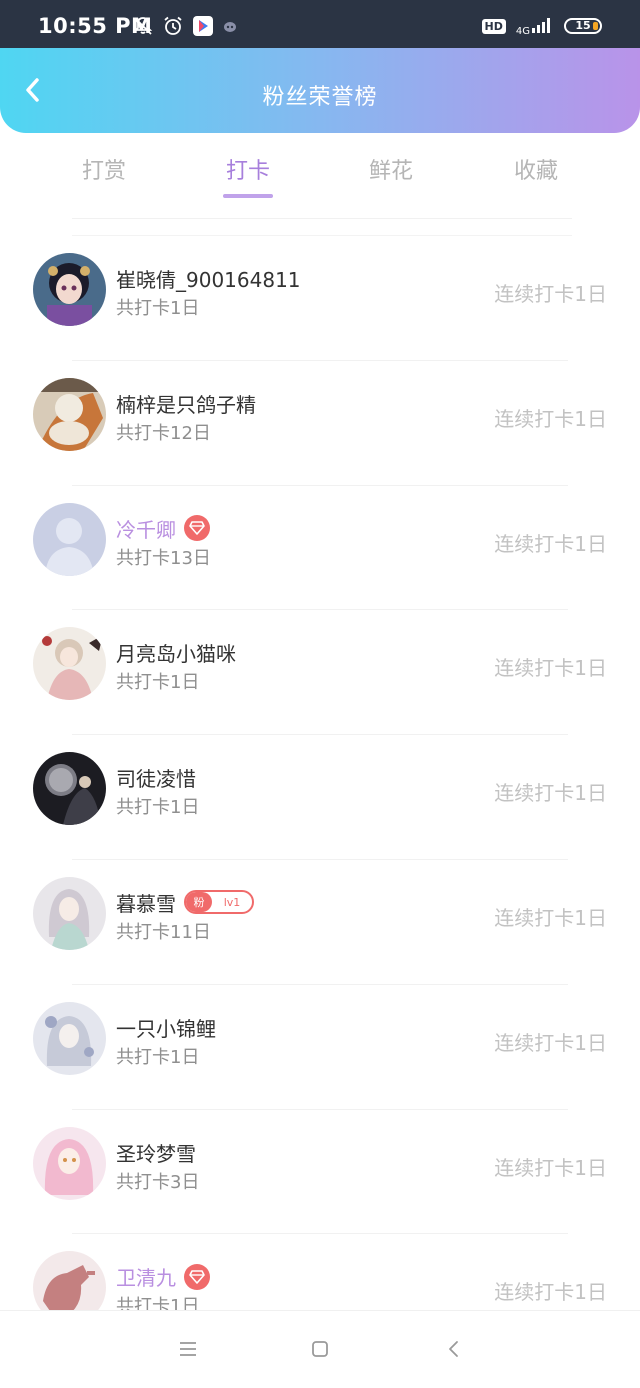 This screenshot has width=640, height=1388. I want to click on list-item: 司徒凌惜 共打卡1日 连续打卡1日, so click(320, 797).